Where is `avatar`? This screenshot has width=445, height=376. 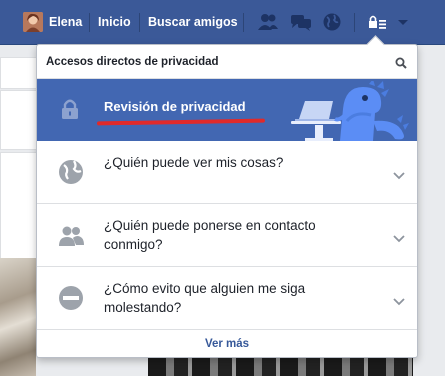 avatar is located at coordinates (33, 22).